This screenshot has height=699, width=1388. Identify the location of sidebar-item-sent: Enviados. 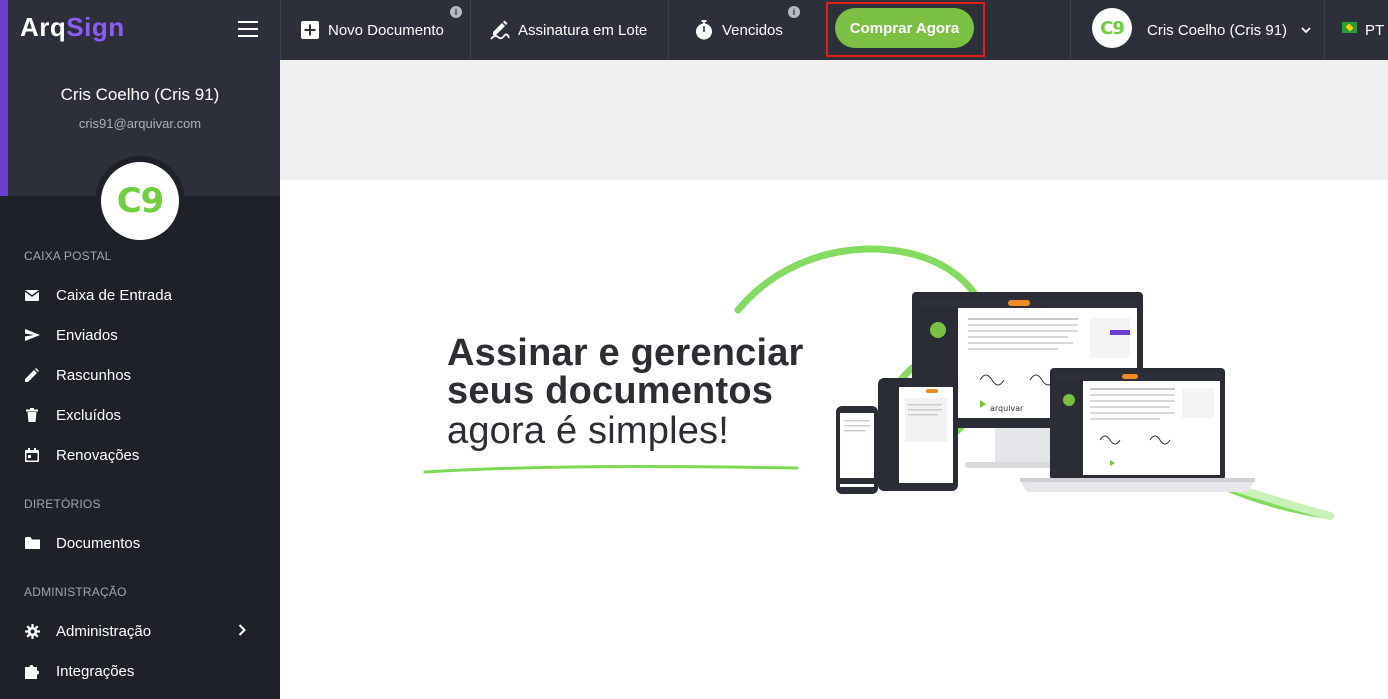
(140, 335).